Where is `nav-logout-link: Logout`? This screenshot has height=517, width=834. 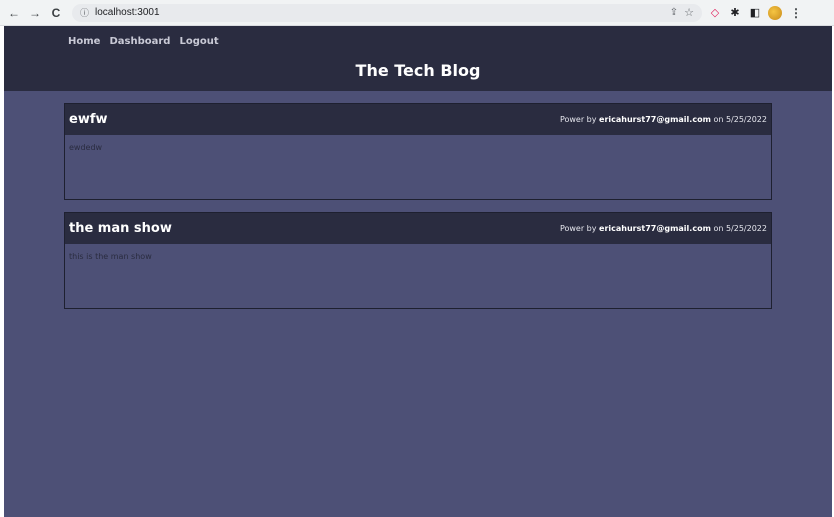 nav-logout-link: Logout is located at coordinates (198, 41).